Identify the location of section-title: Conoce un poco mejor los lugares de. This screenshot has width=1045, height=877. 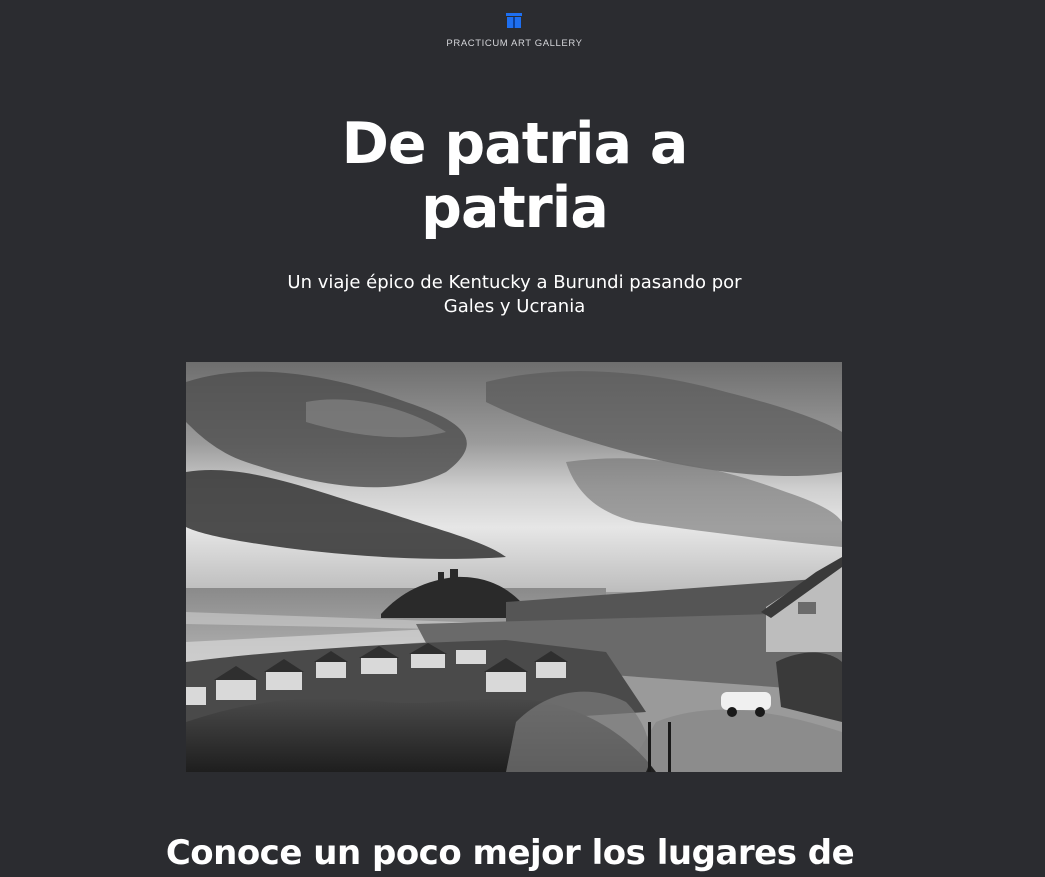
(510, 853).